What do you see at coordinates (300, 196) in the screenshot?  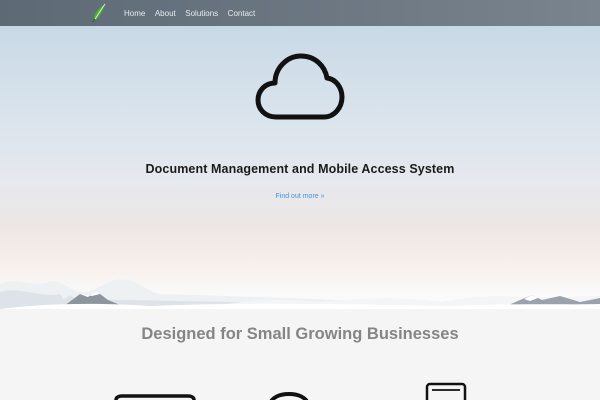 I see `find-out-more-link: Find out more »` at bounding box center [300, 196].